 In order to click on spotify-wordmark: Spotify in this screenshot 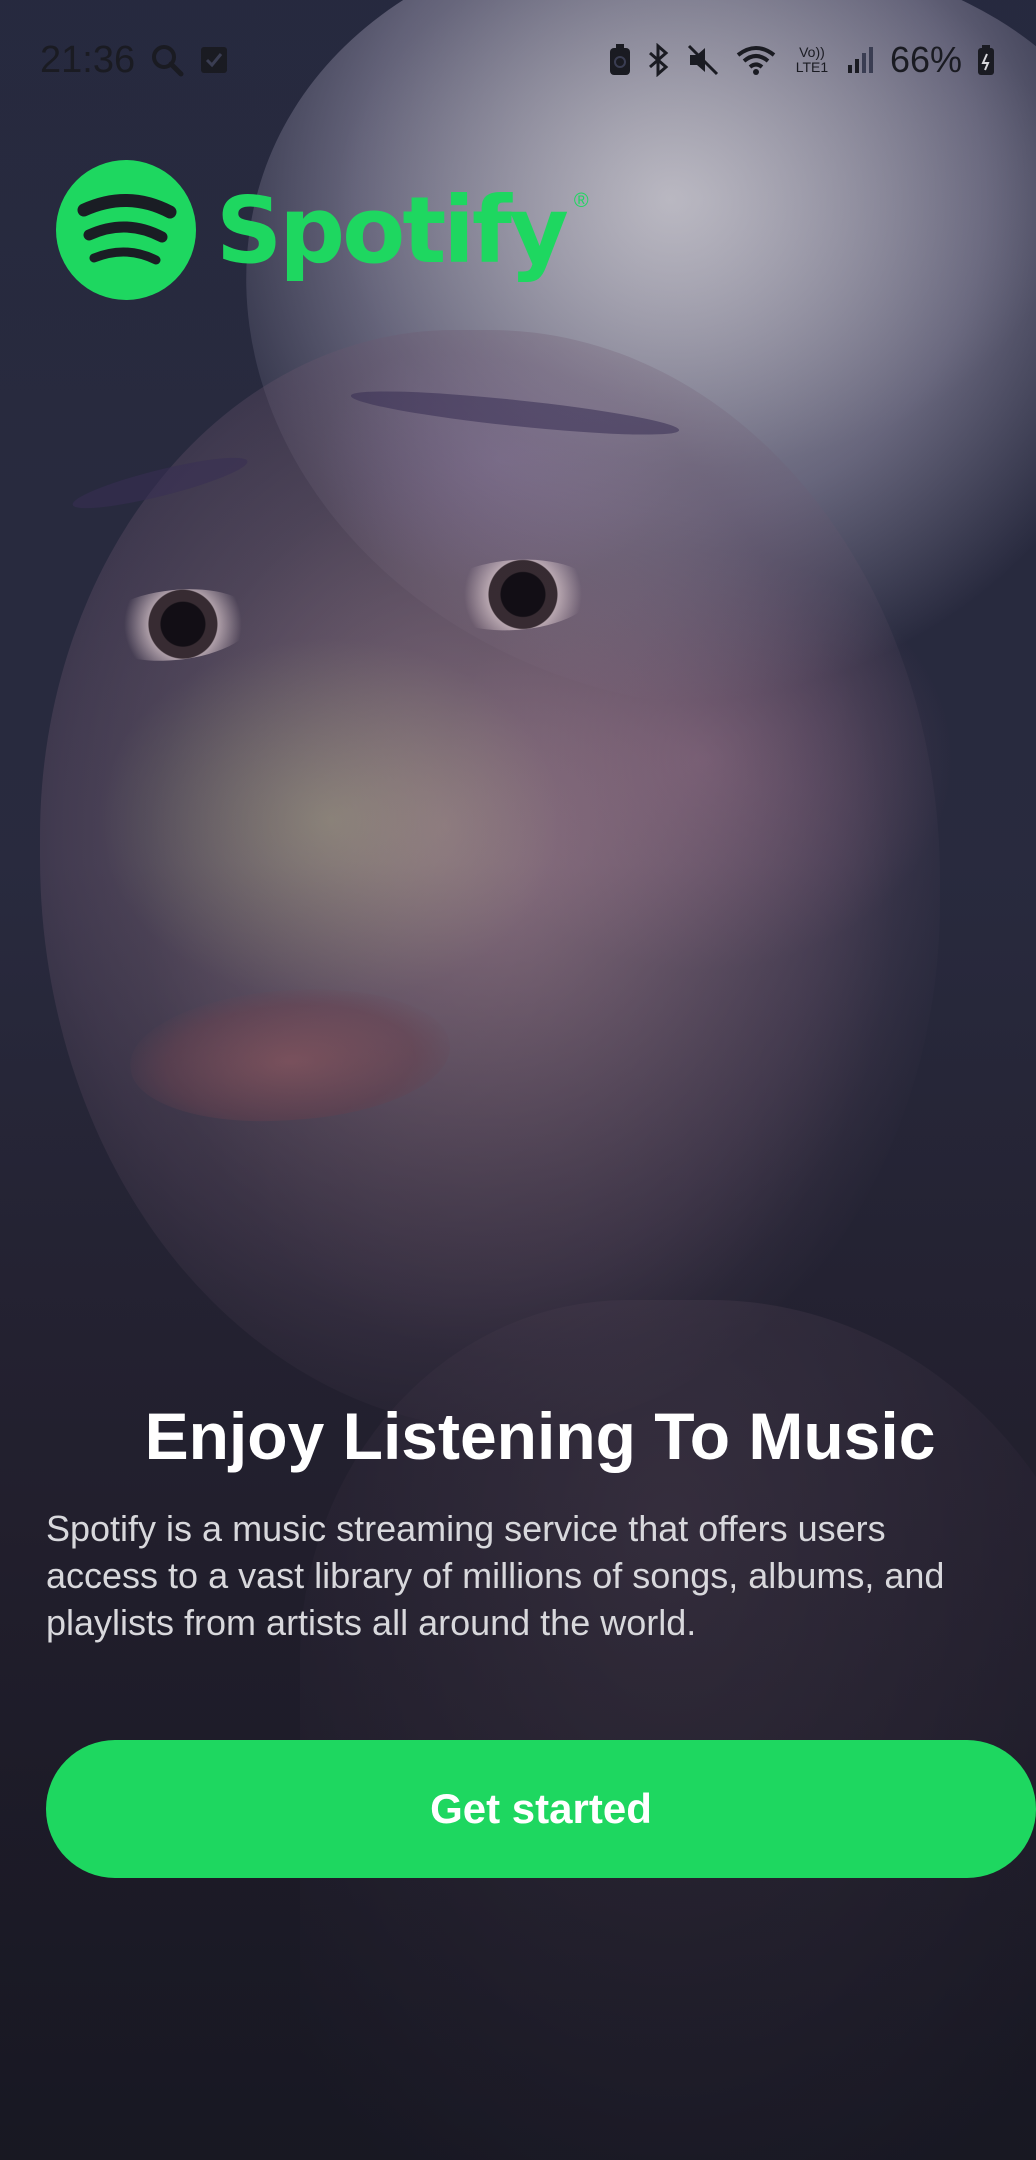, I will do `click(392, 230)`.